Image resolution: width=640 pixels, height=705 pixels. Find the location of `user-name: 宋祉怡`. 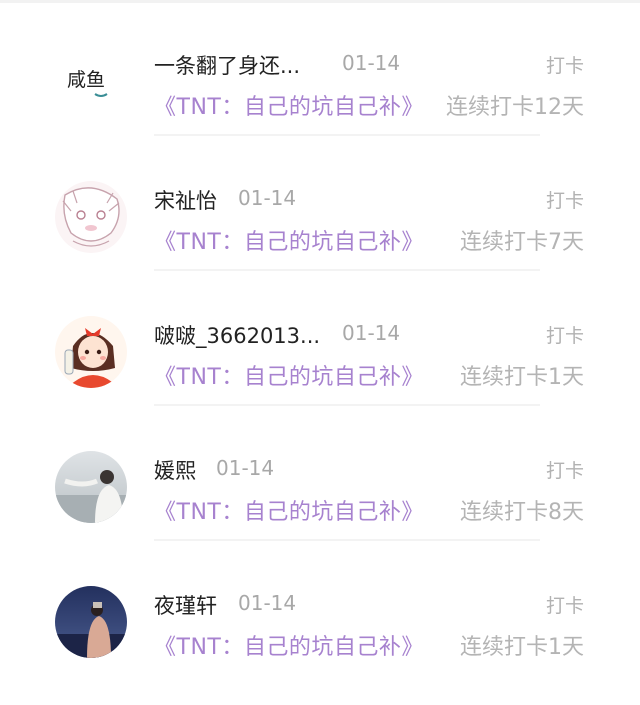

user-name: 宋祉怡 is located at coordinates (185, 200).